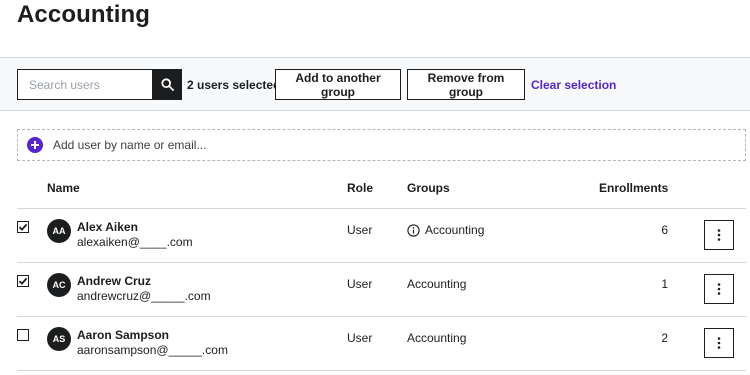 The height and width of the screenshot is (375, 750). What do you see at coordinates (135, 242) in the screenshot?
I see `user-email: alexaiken@____.com` at bounding box center [135, 242].